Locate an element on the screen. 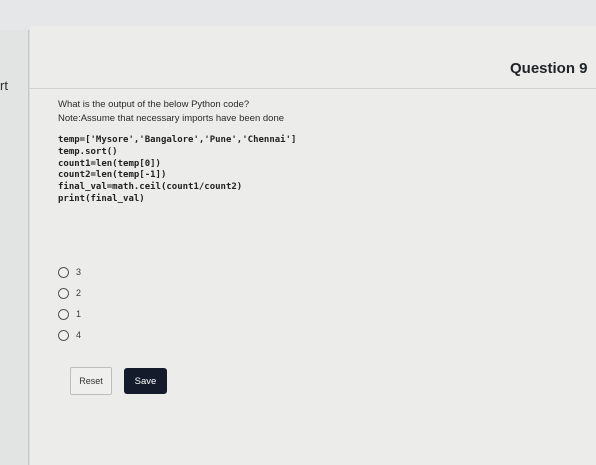 The height and width of the screenshot is (465, 596). code-line: print(final_val) is located at coordinates (101, 198).